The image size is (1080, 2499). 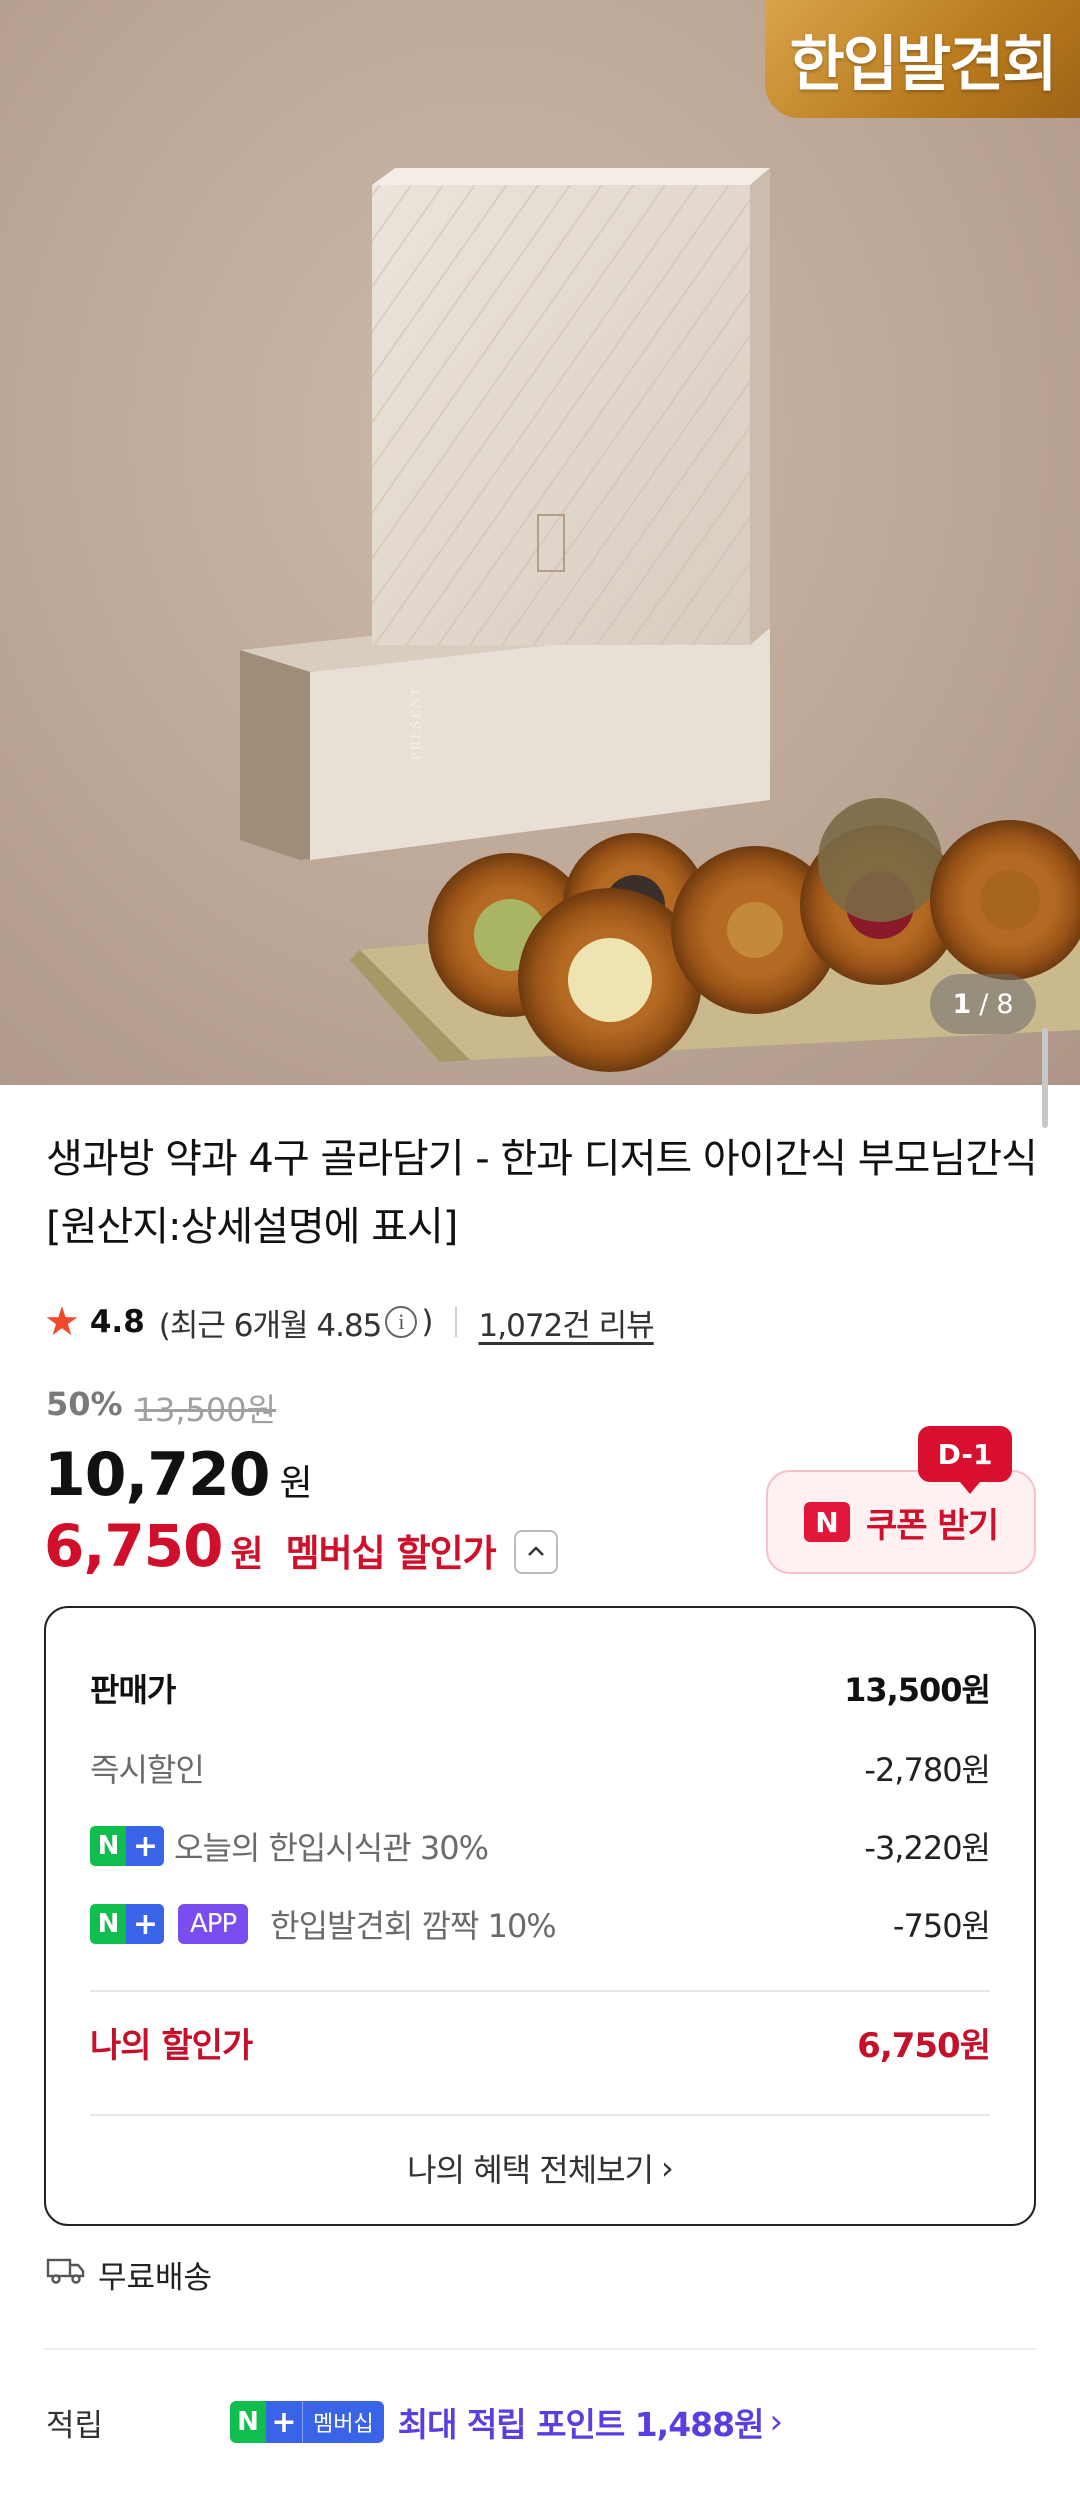 I want to click on coupon-button: N 쿠폰 받기, so click(x=901, y=1522).